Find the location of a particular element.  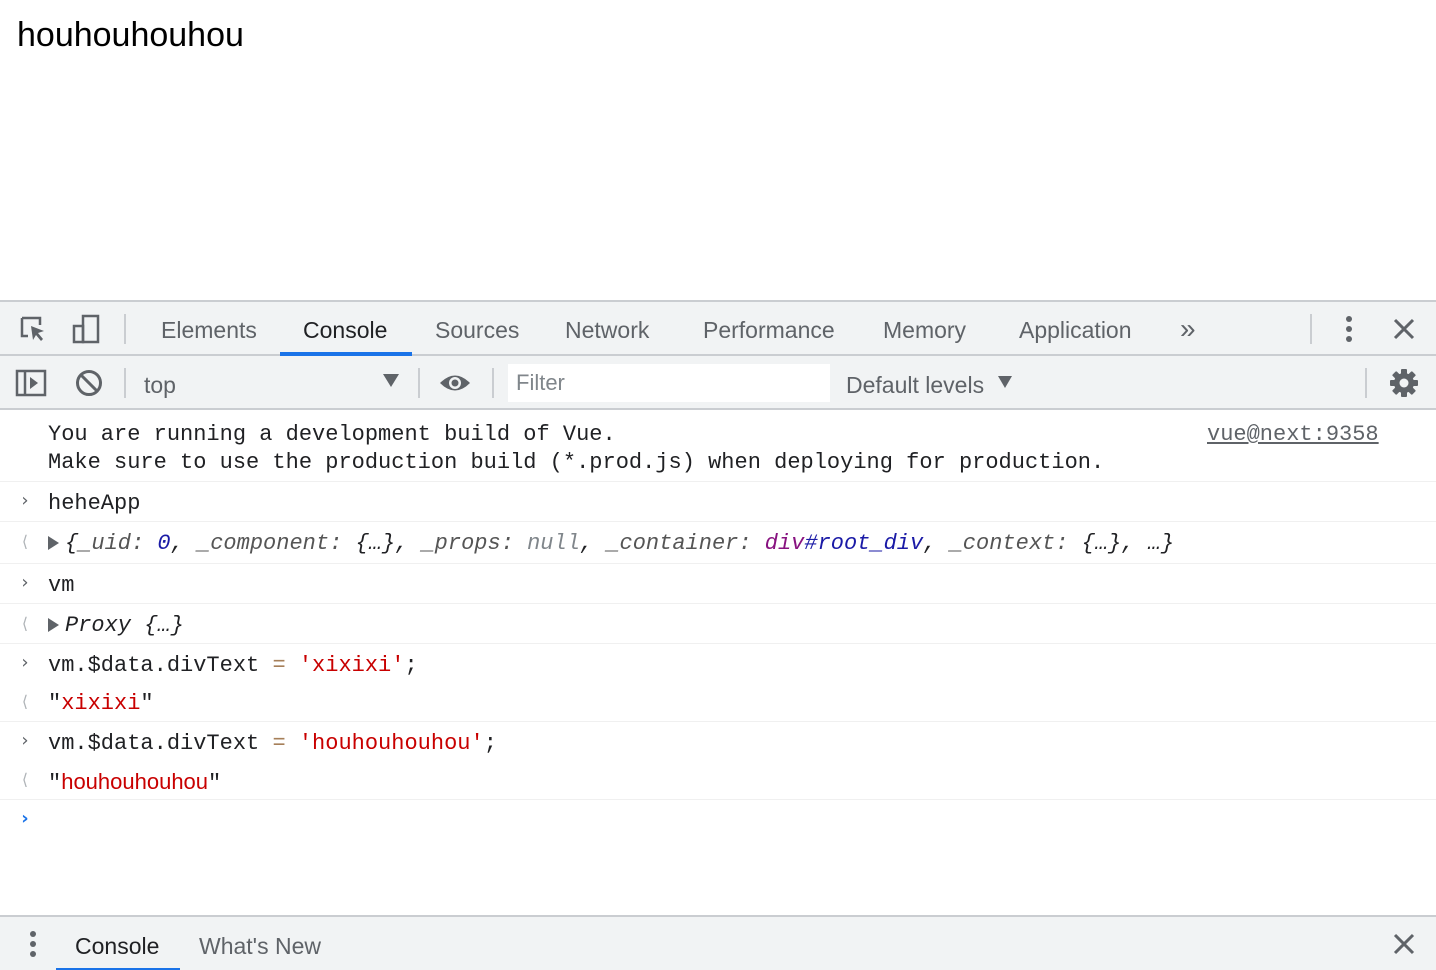

prop-key: _container is located at coordinates (672, 543).